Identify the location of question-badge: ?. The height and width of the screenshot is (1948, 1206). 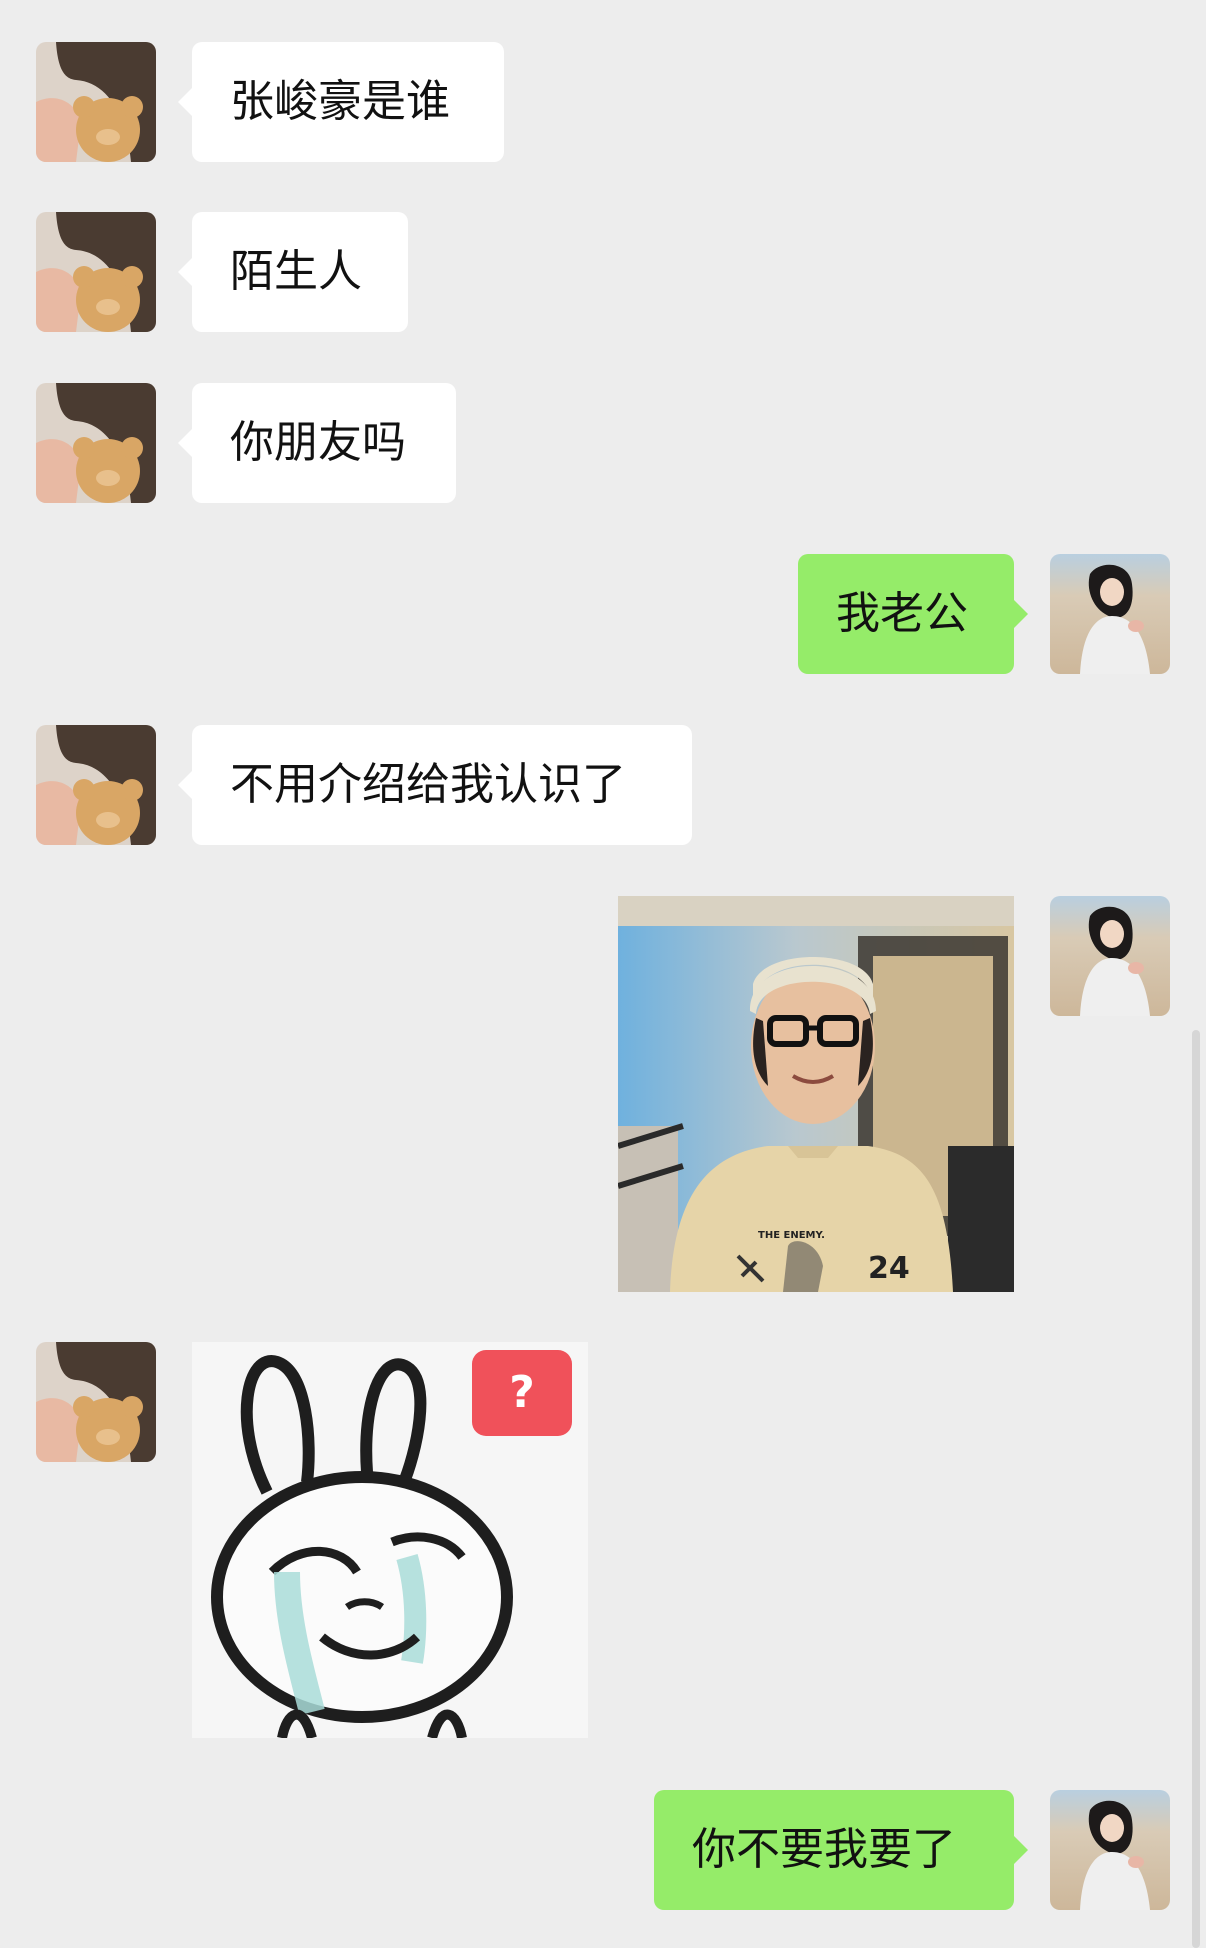
(522, 1393).